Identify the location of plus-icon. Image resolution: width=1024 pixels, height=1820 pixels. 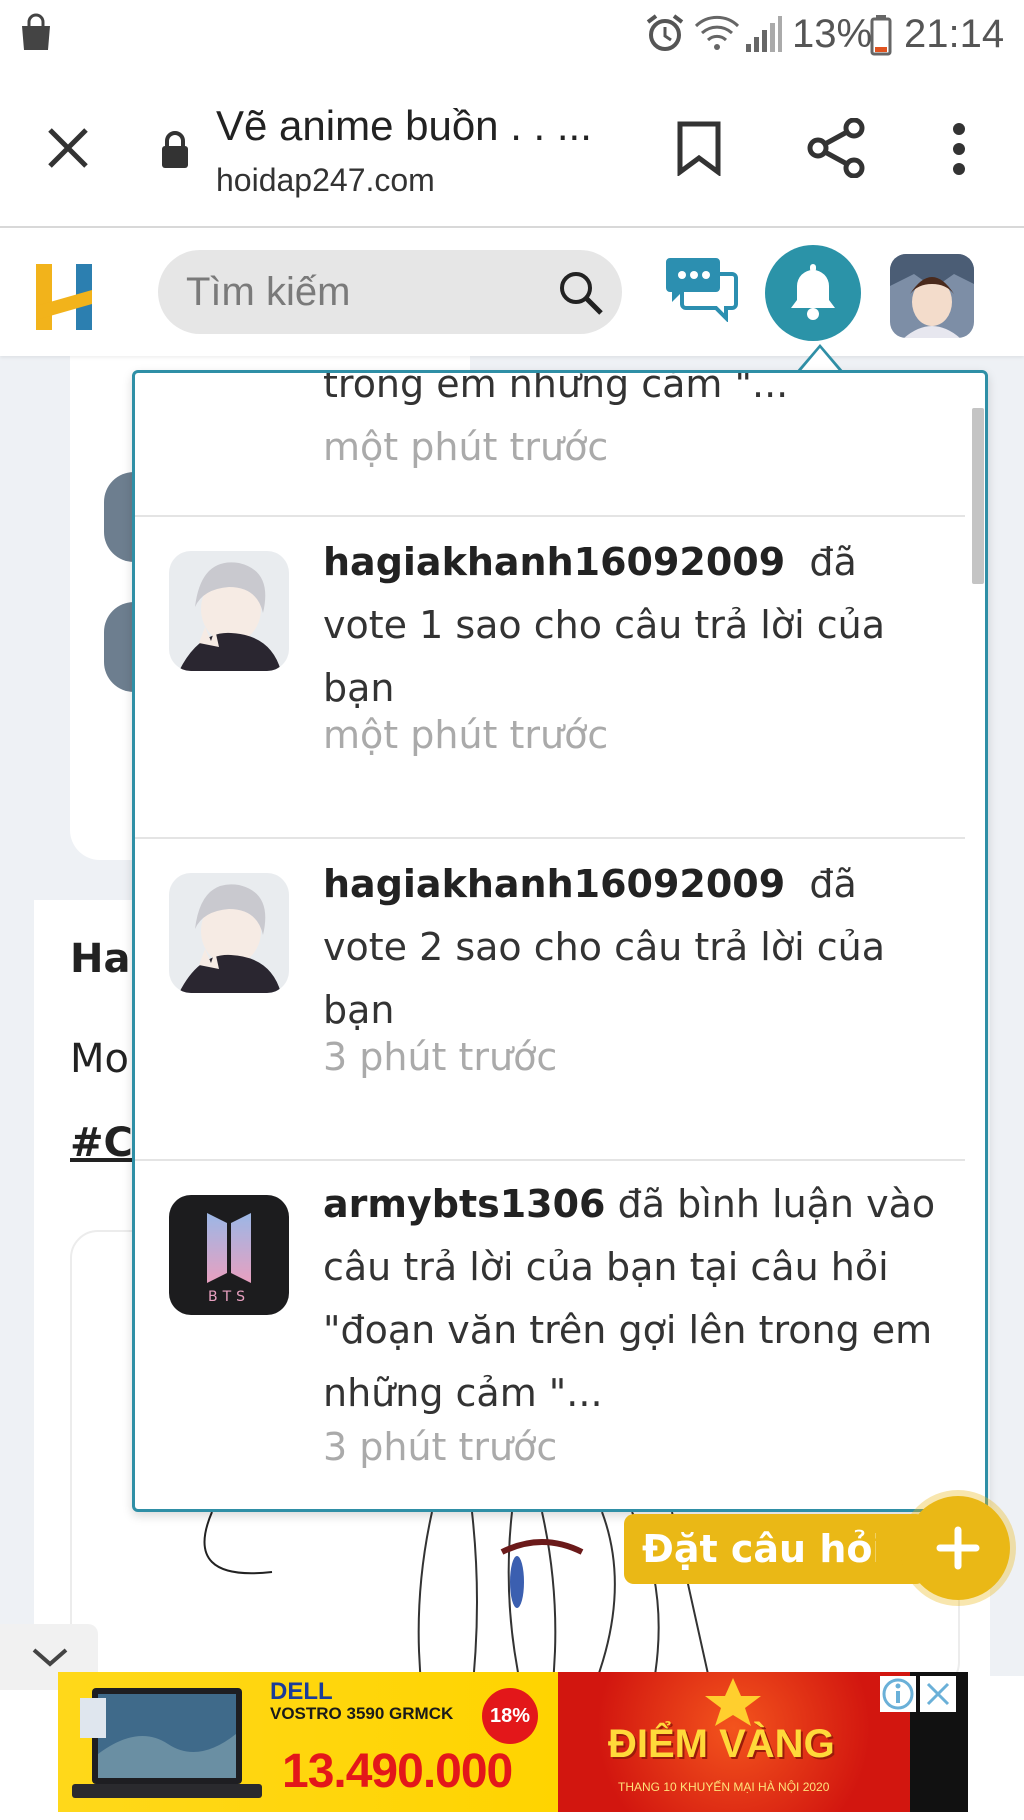
(958, 1548).